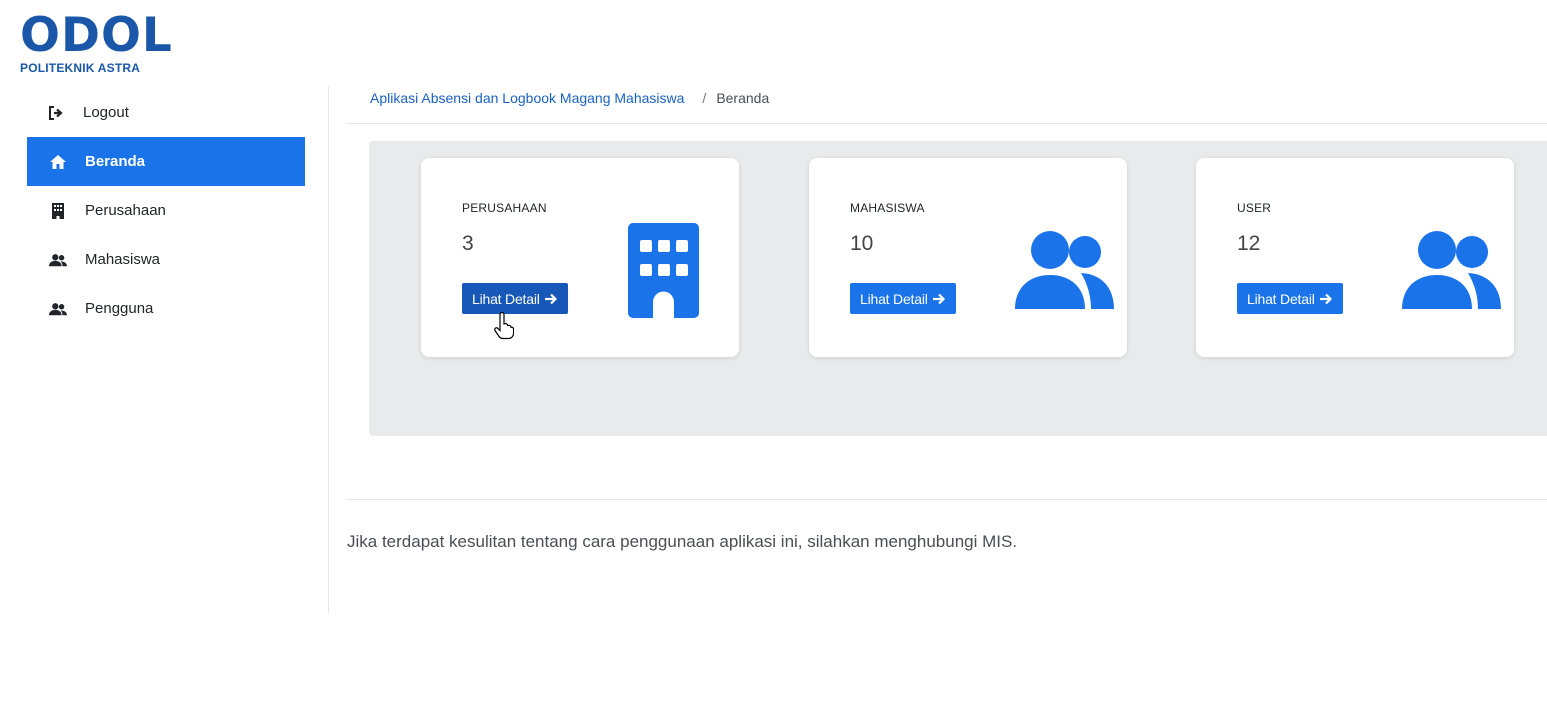 This screenshot has height=703, width=1547. Describe the element at coordinates (1249, 243) in the screenshot. I see `card-value: 12` at that location.